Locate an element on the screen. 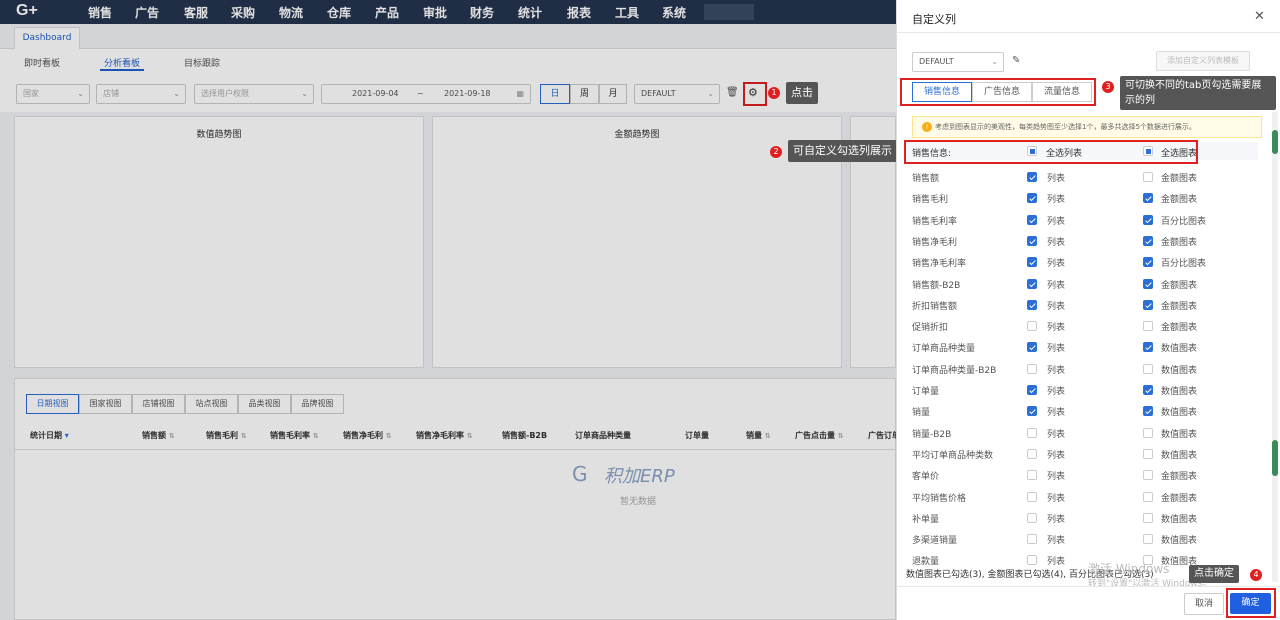  confirm-button: 确定 is located at coordinates (1250, 603).